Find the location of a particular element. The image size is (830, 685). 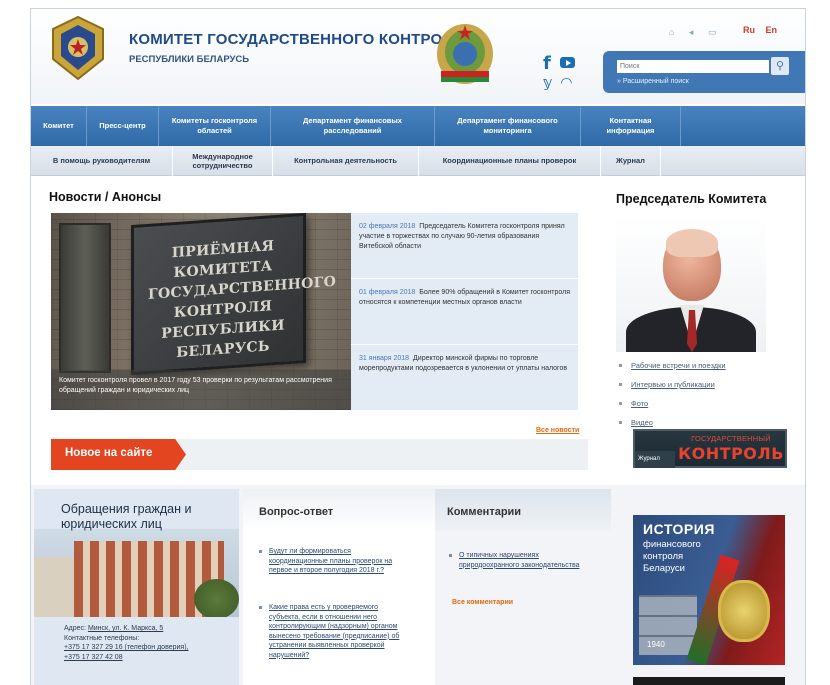

nav-press-center: Пресс-центр is located at coordinates (123, 126).